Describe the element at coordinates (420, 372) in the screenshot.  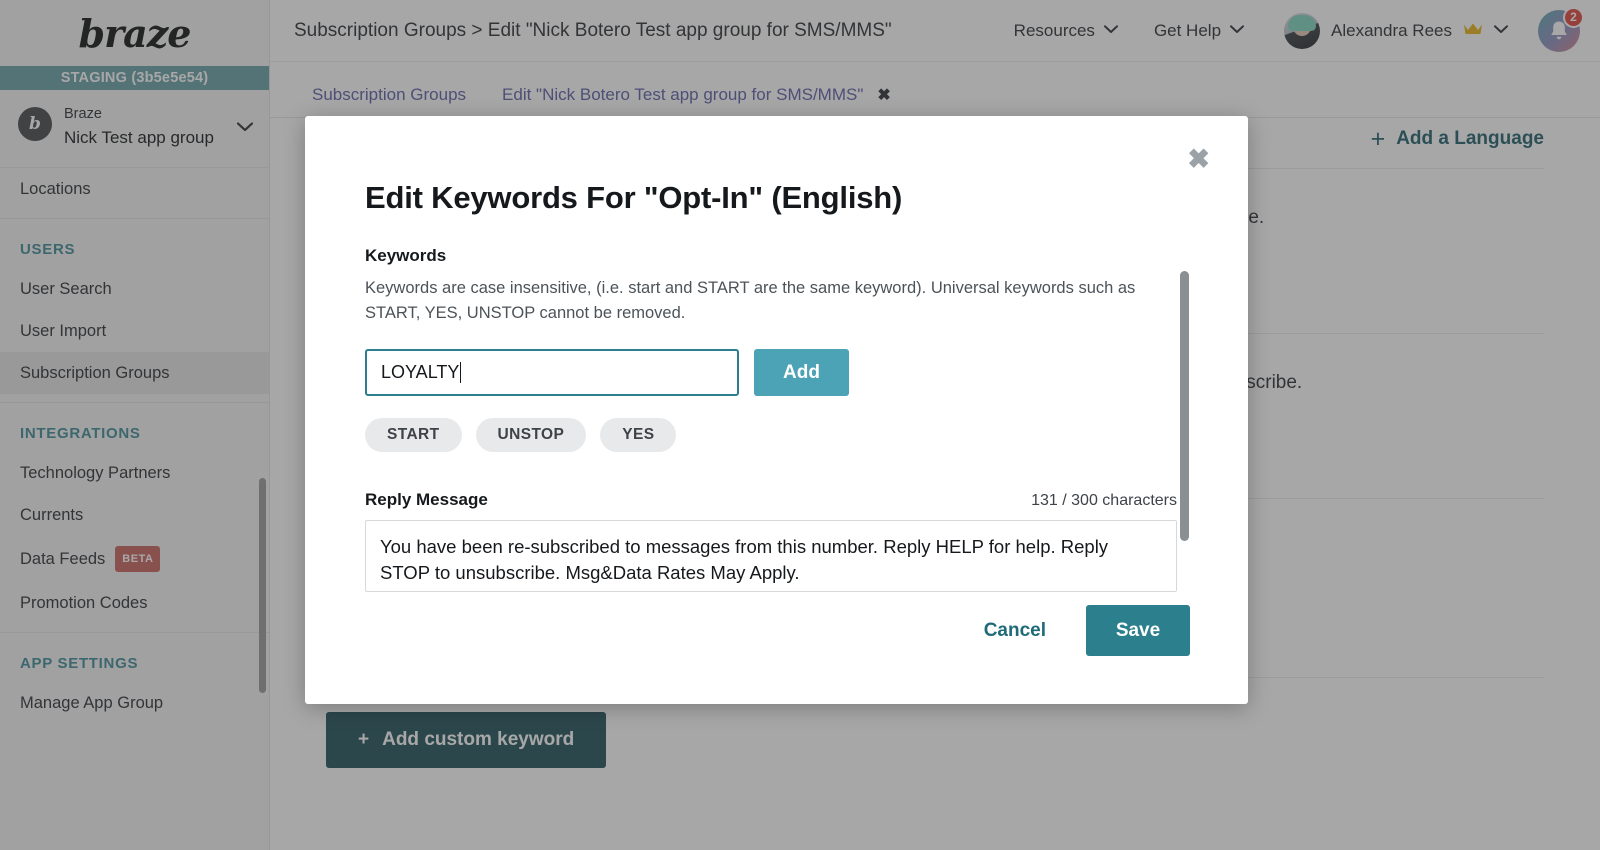
I see `keyword-input-value: LOYALTY` at that location.